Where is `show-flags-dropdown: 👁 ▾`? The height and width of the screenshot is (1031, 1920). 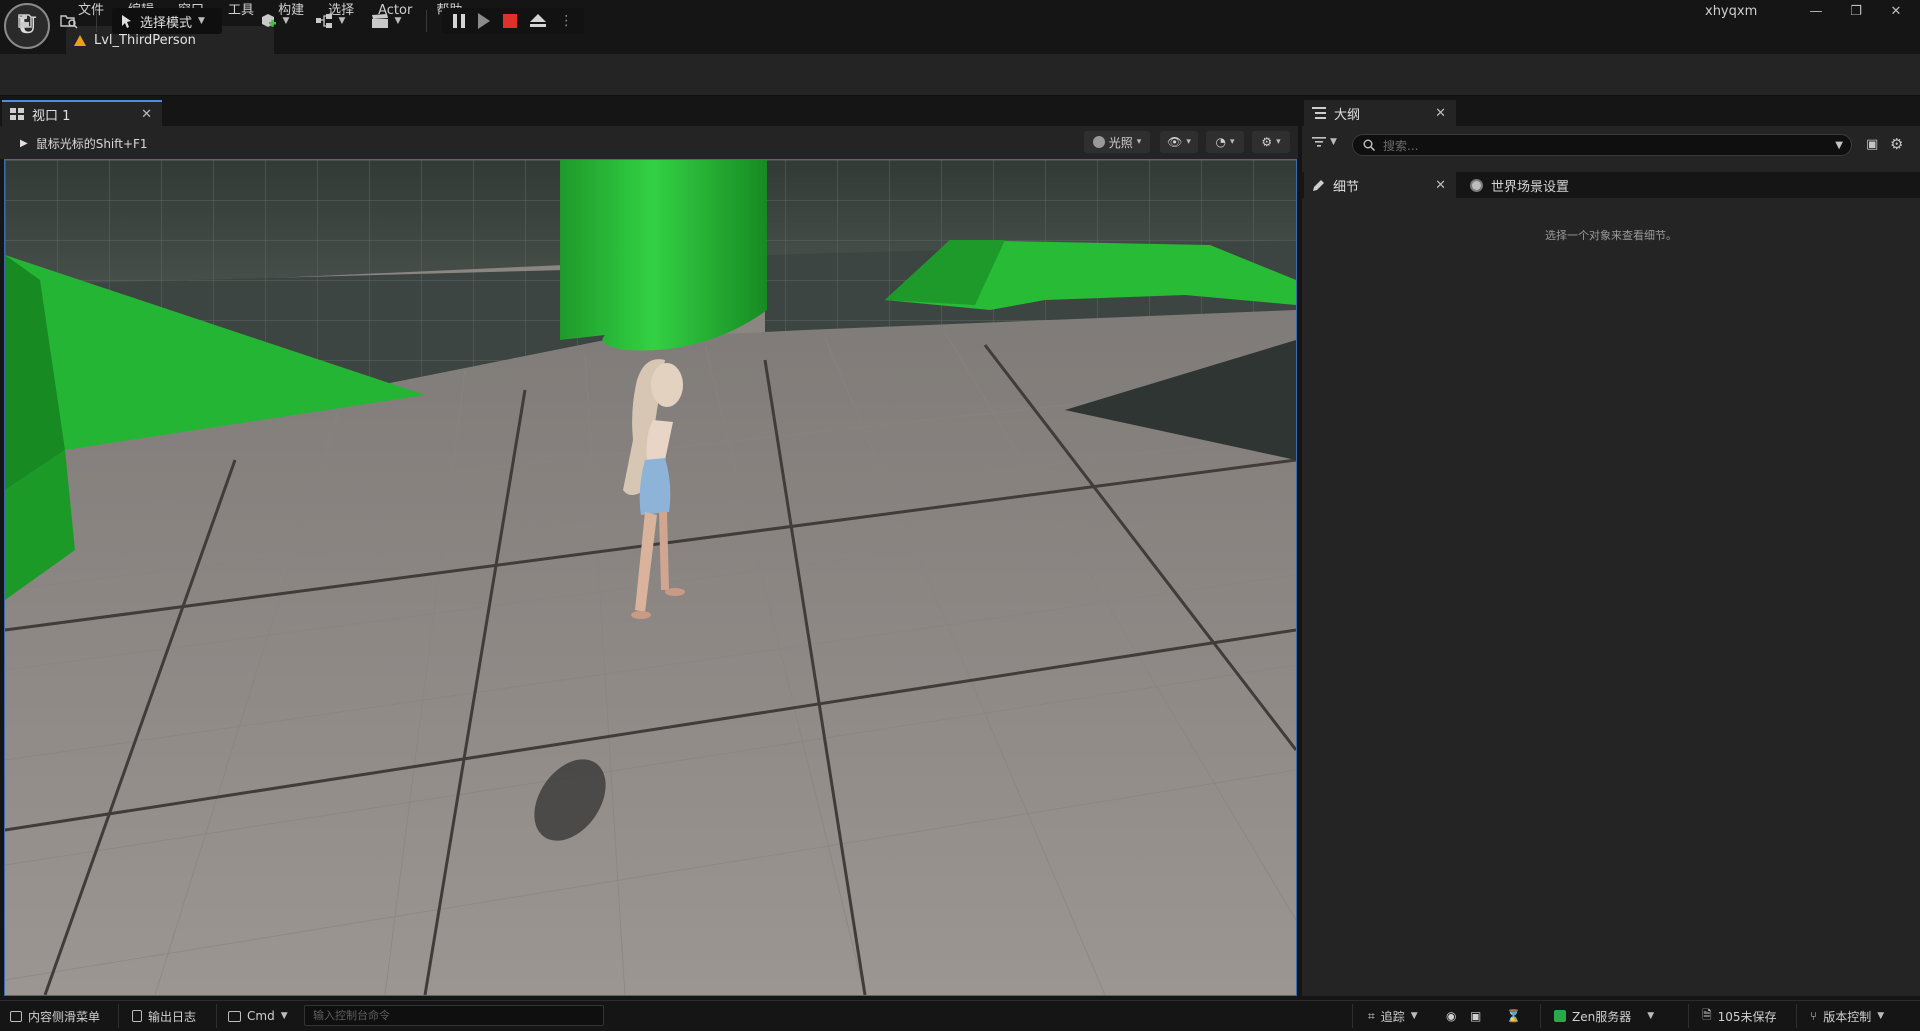 show-flags-dropdown: 👁 ▾ is located at coordinates (1179, 142).